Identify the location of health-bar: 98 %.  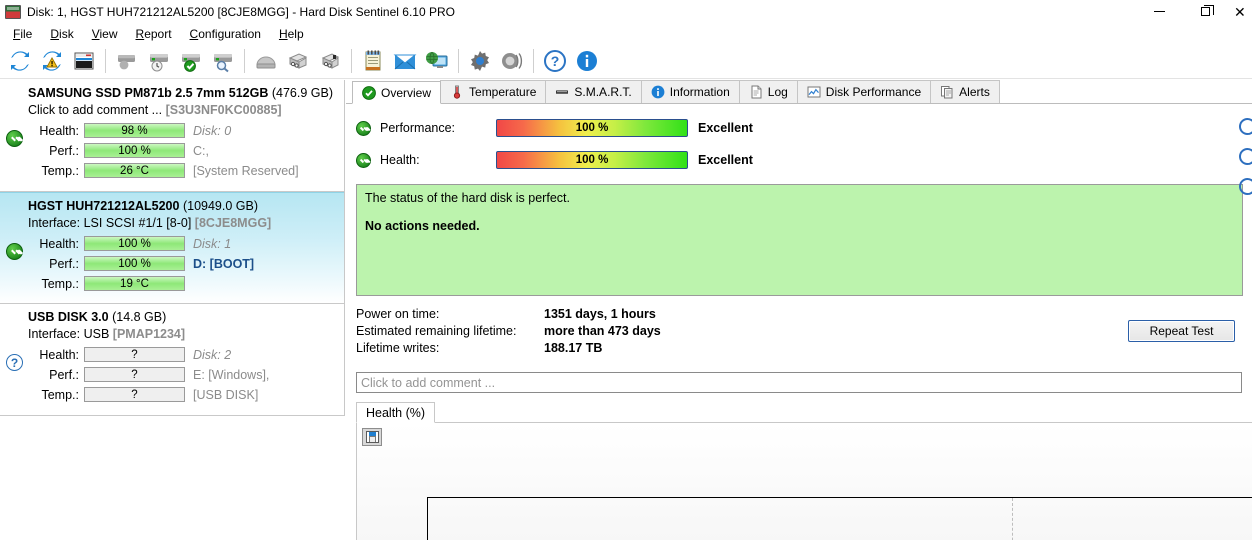
(134, 130).